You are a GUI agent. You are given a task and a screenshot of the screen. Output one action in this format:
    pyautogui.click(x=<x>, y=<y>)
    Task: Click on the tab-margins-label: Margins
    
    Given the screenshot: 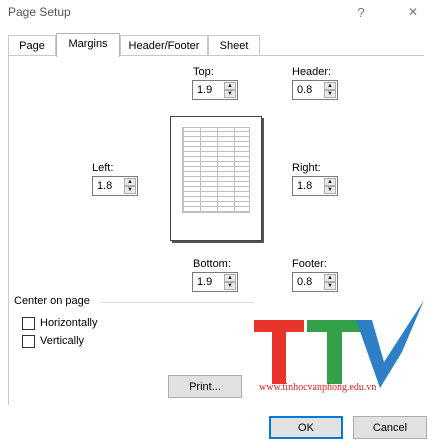 What is the action you would take?
    pyautogui.click(x=88, y=44)
    